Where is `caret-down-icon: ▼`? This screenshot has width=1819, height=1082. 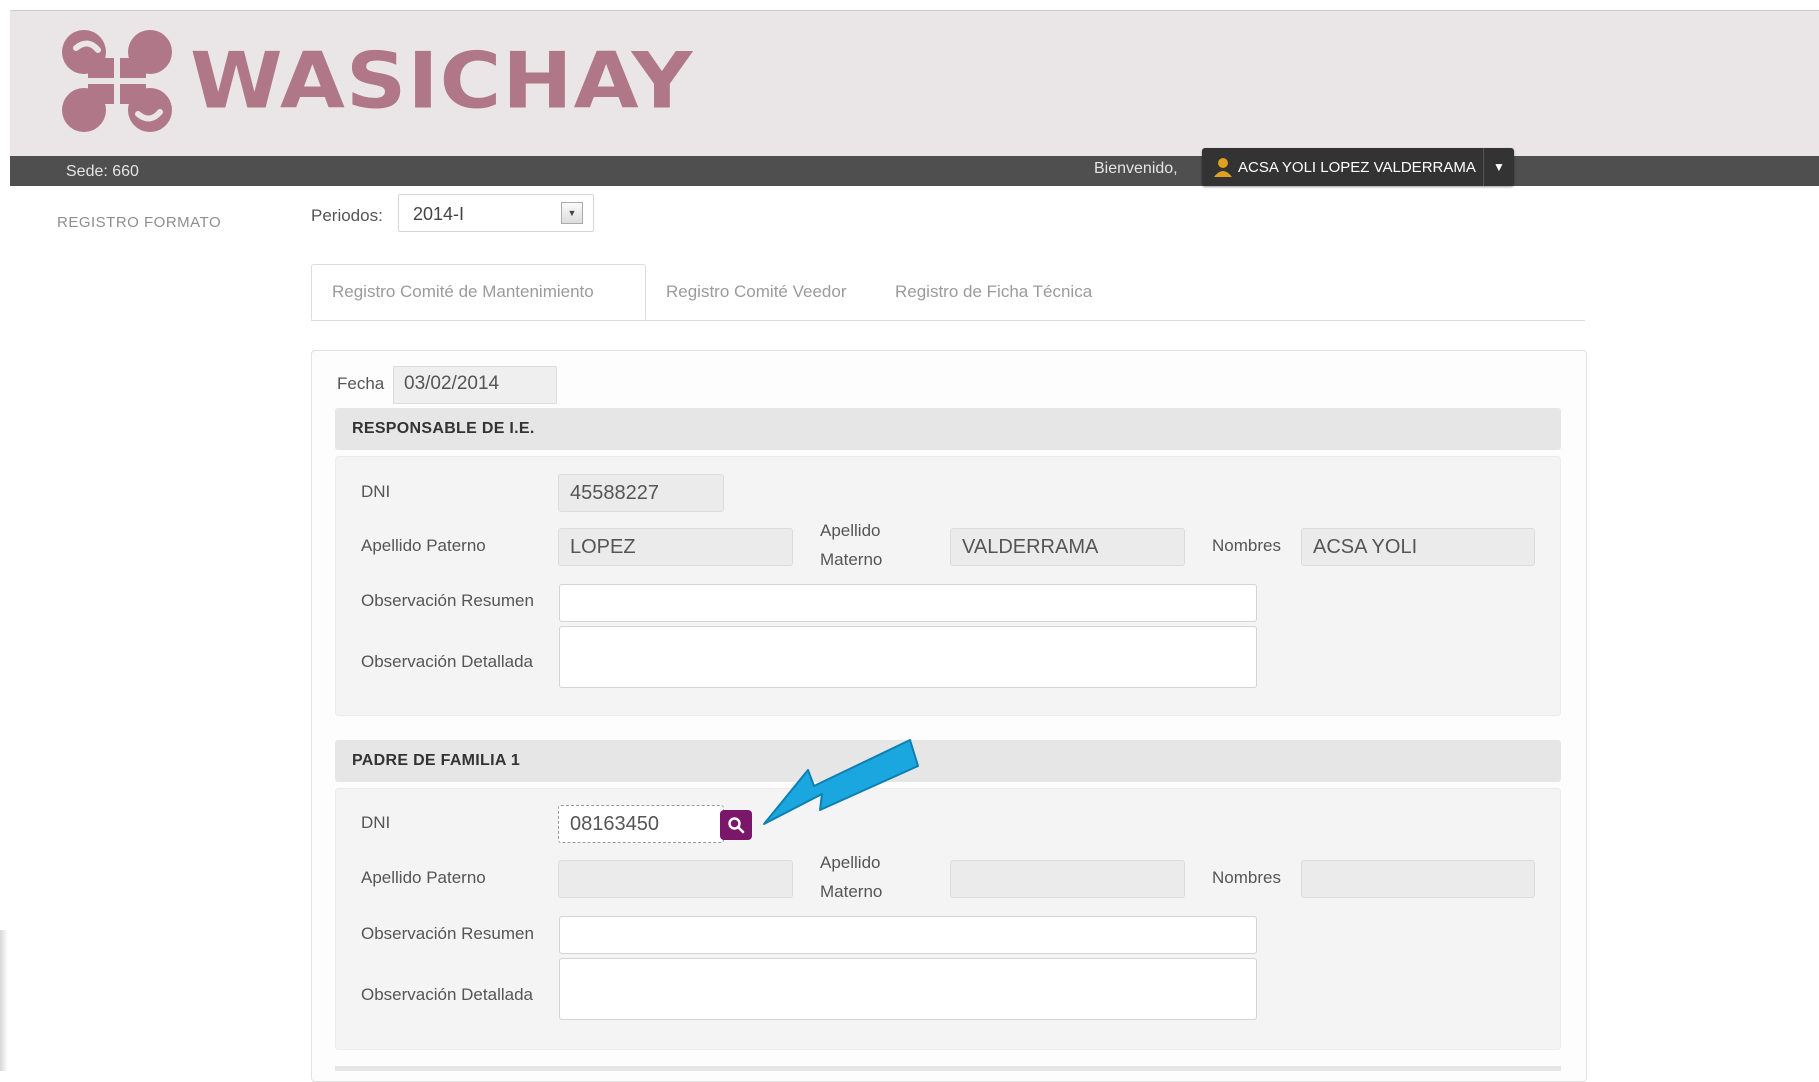
caret-down-icon: ▼ is located at coordinates (1498, 167).